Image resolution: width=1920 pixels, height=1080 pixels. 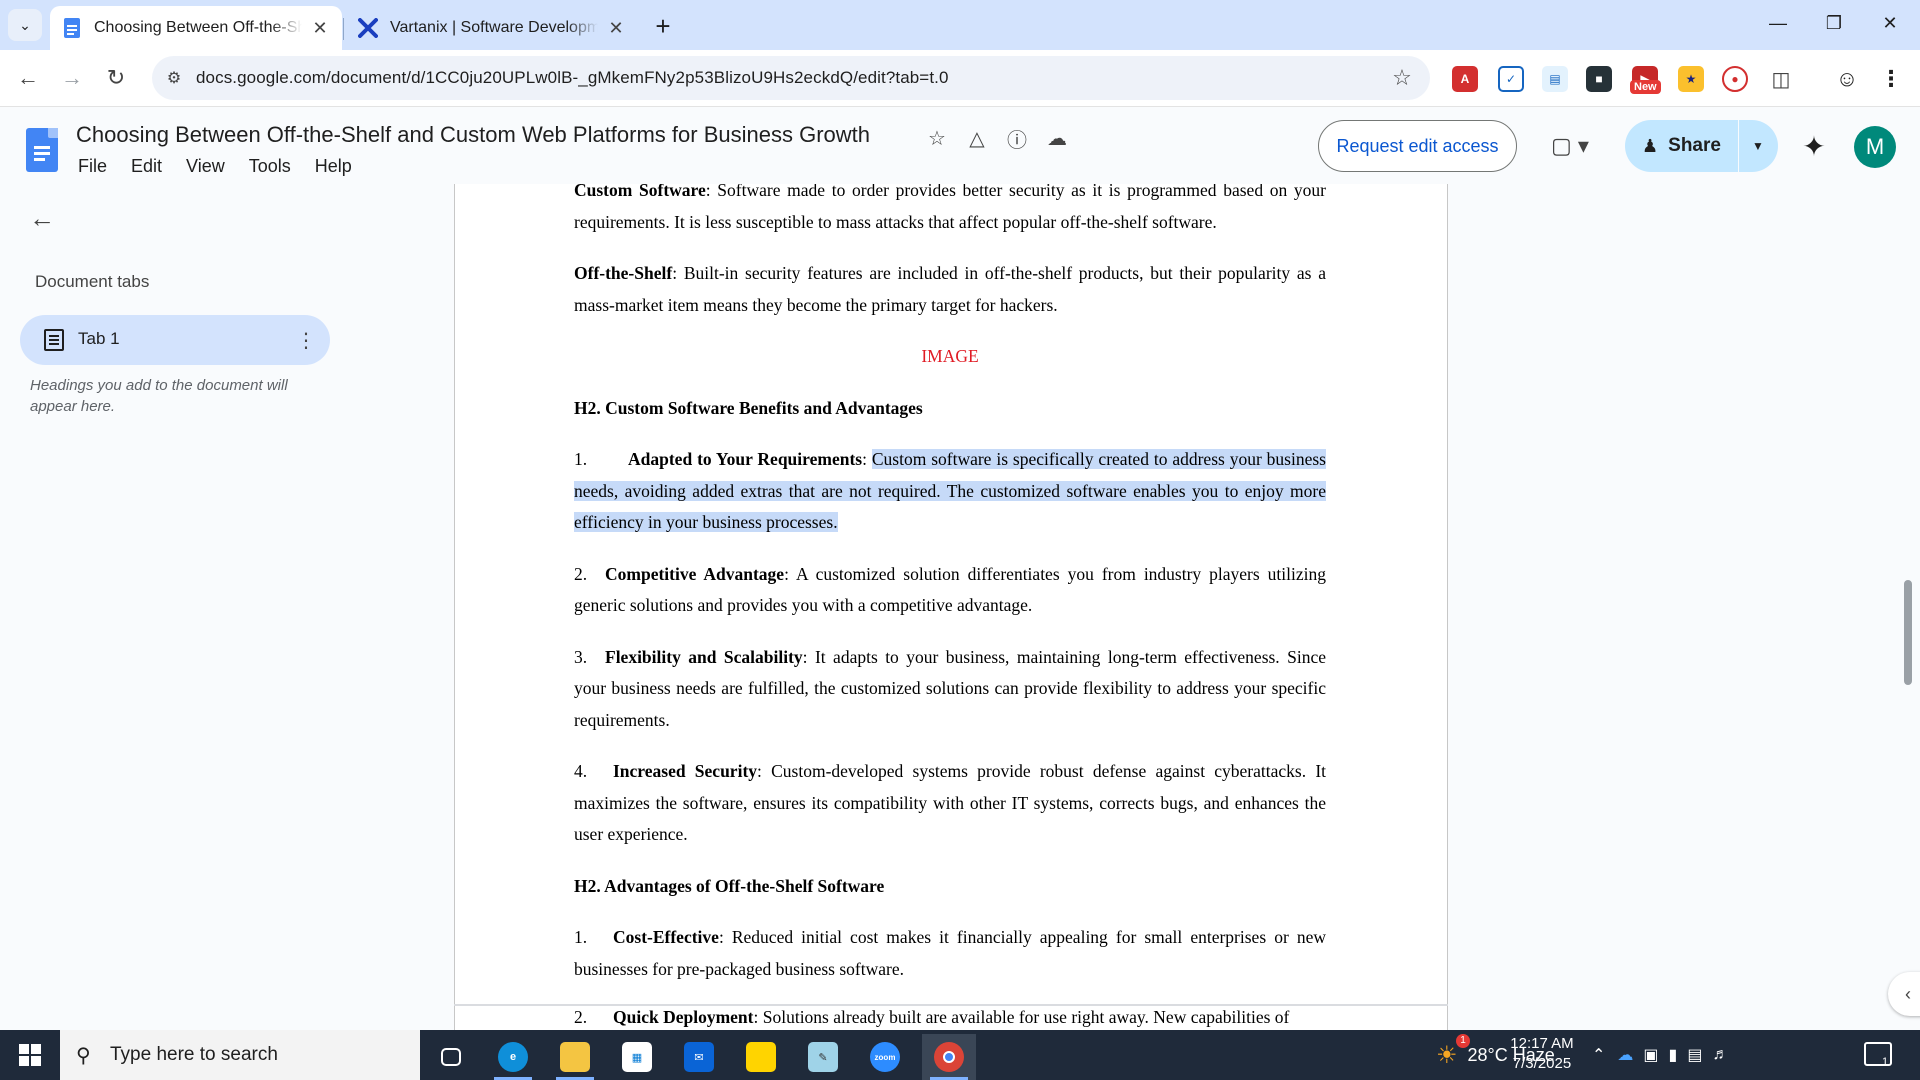 I want to click on taskbar-clock: 12:17 AM 7/3/2025, so click(x=1542, y=1054).